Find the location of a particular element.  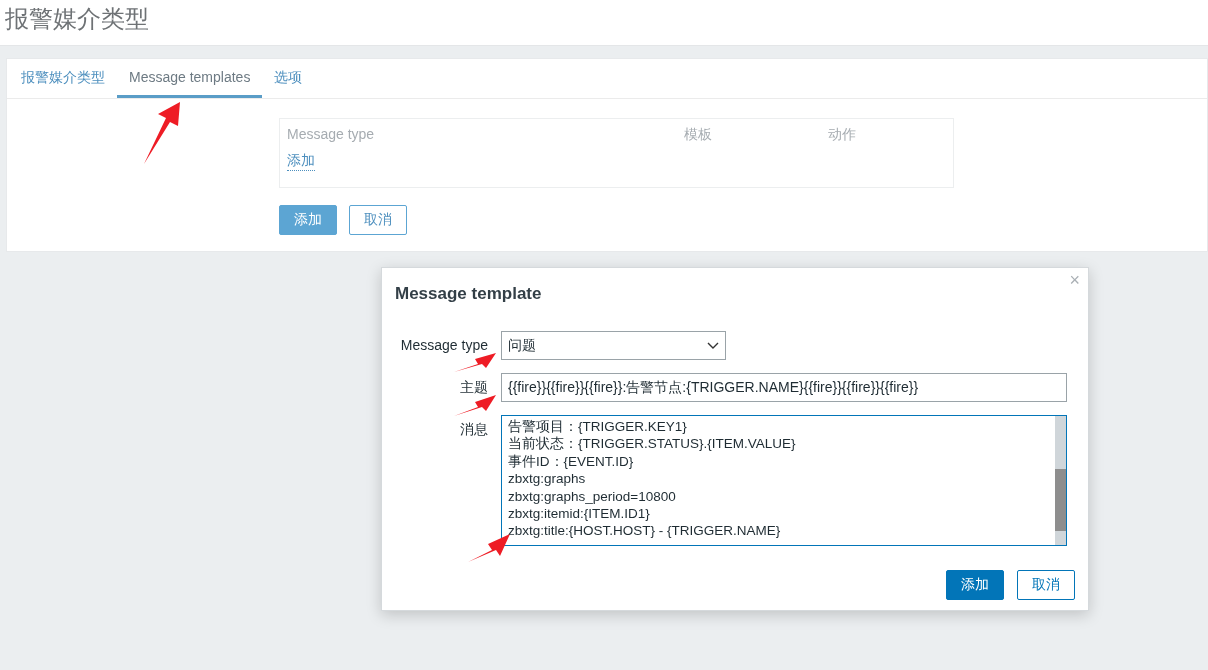

subject-field: {{fire}}{{fire}}{{fire}}:告警节点:{TRIGGER.NAME}{{fire}}{{fire}}{{fire}} is located at coordinates (784, 387).